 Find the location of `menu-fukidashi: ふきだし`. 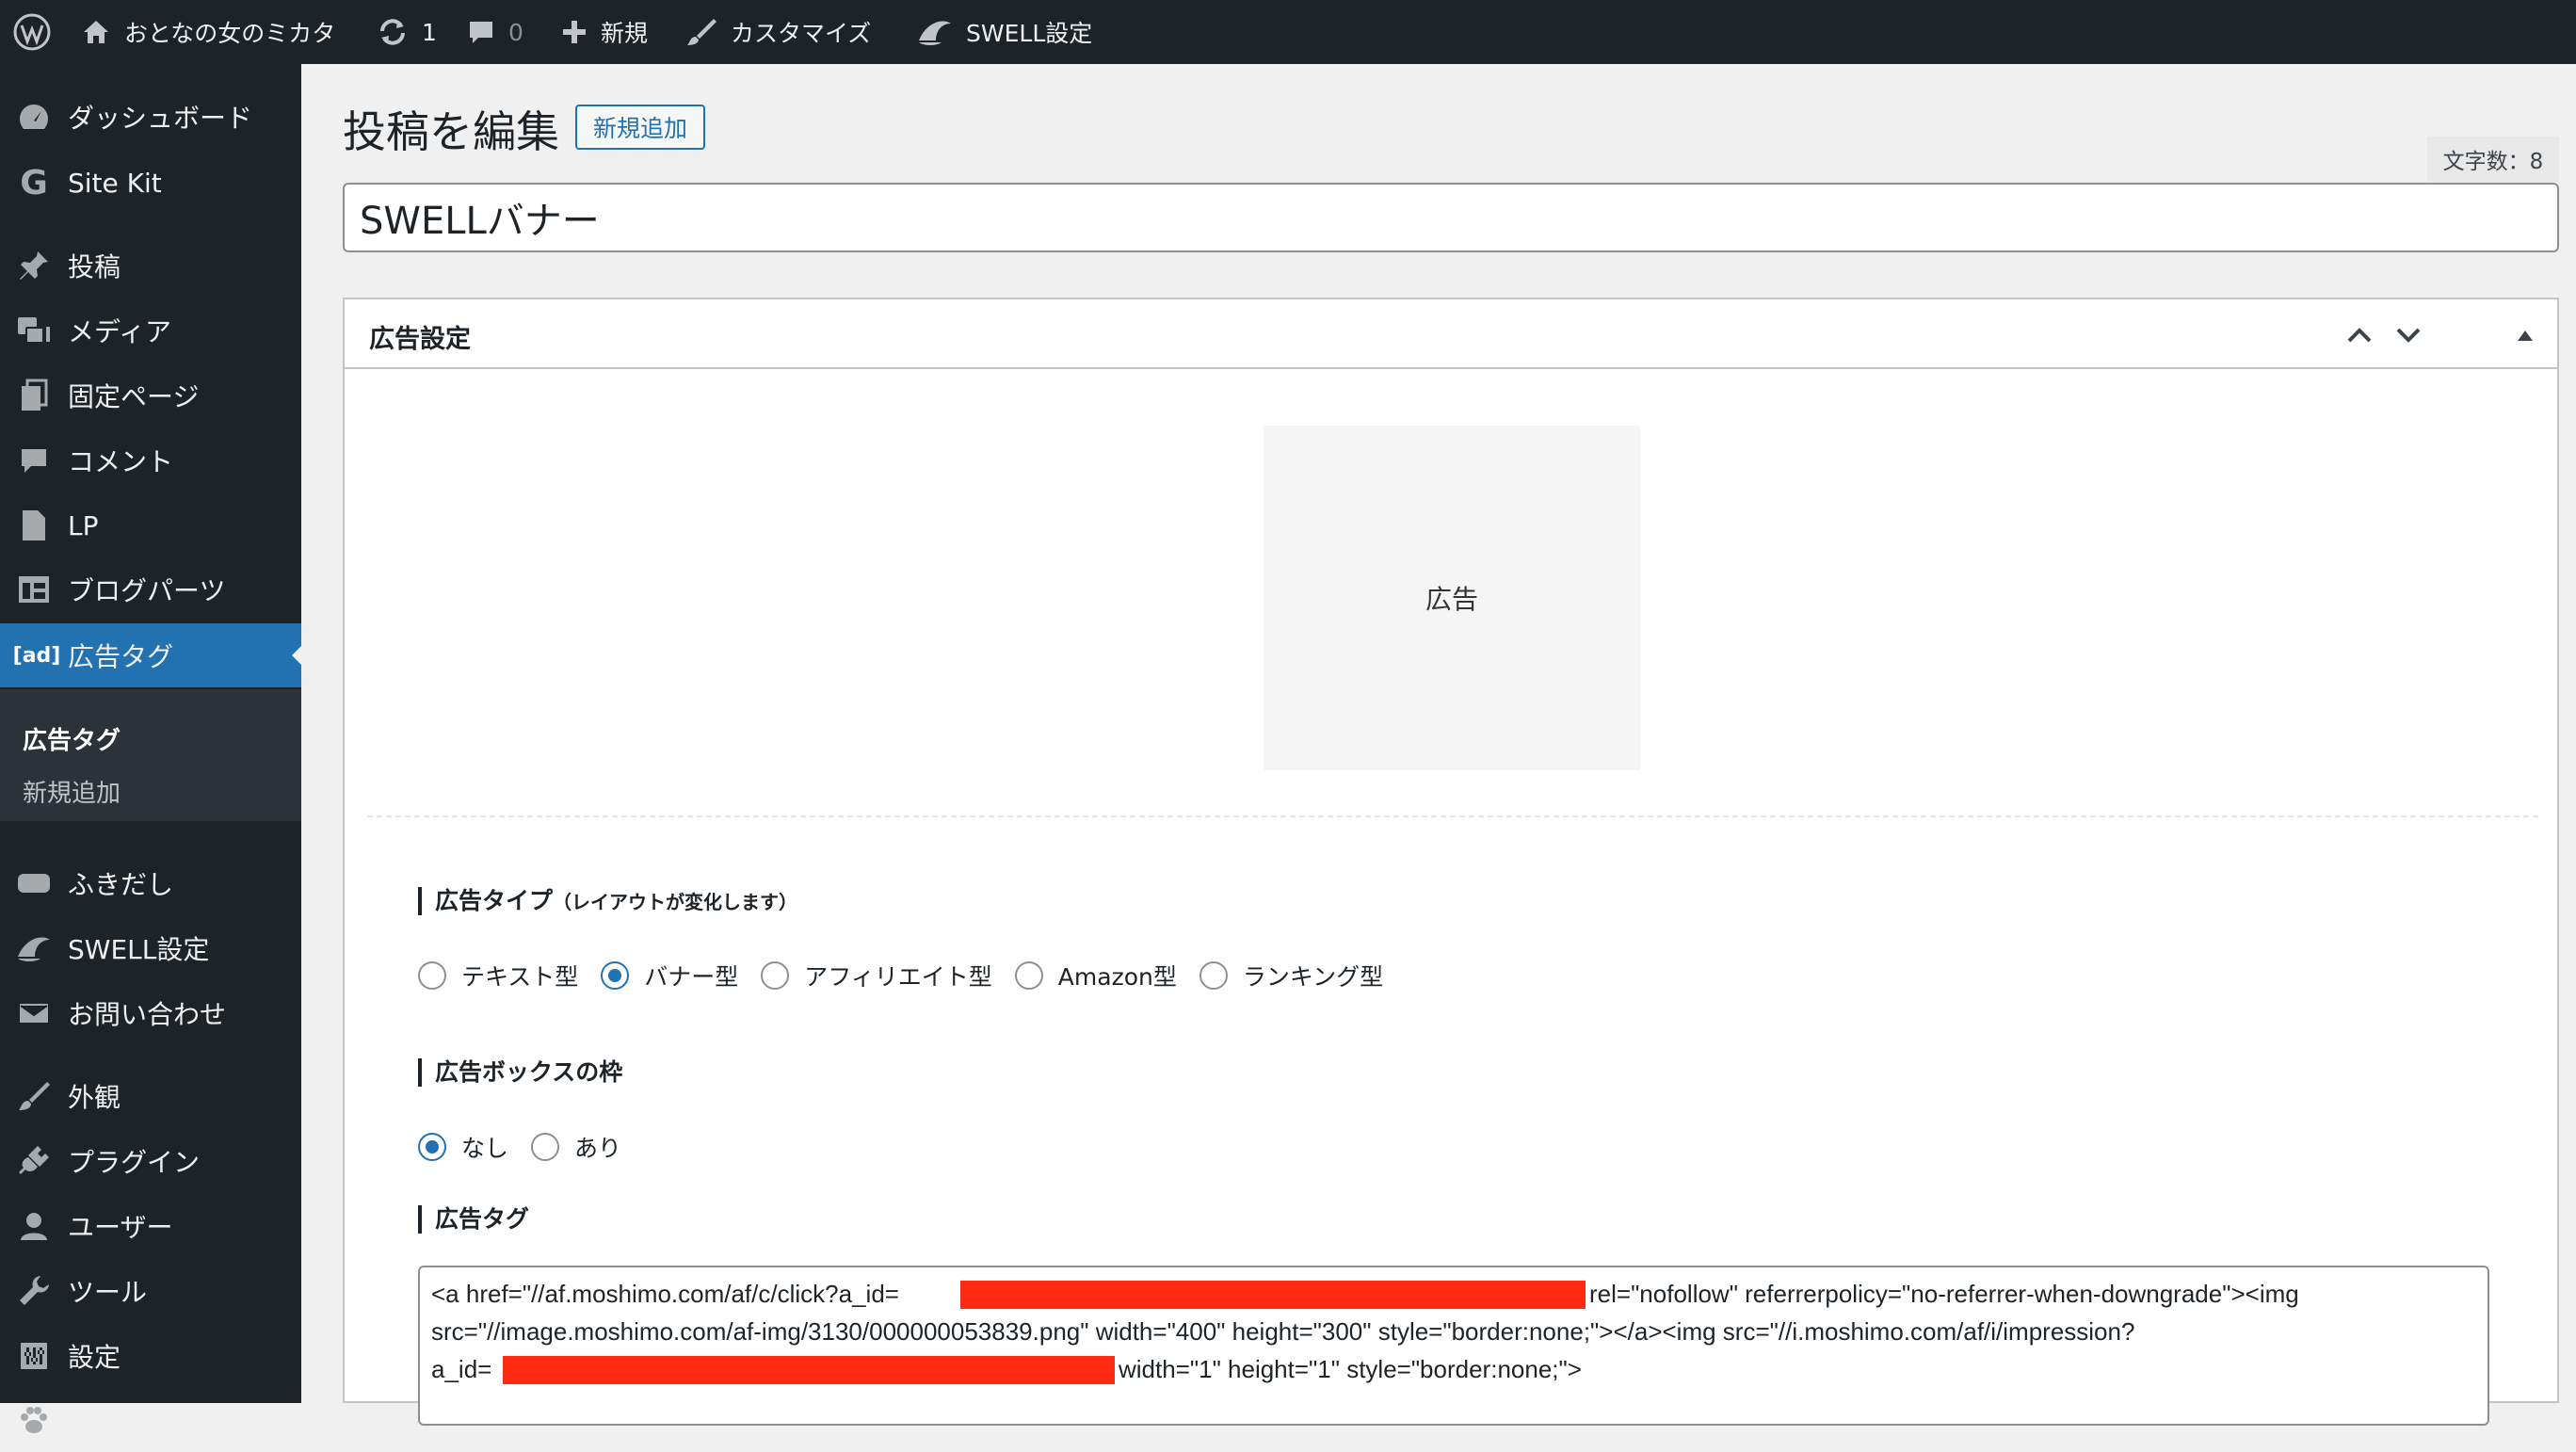

menu-fukidashi: ふきだし is located at coordinates (150, 883).